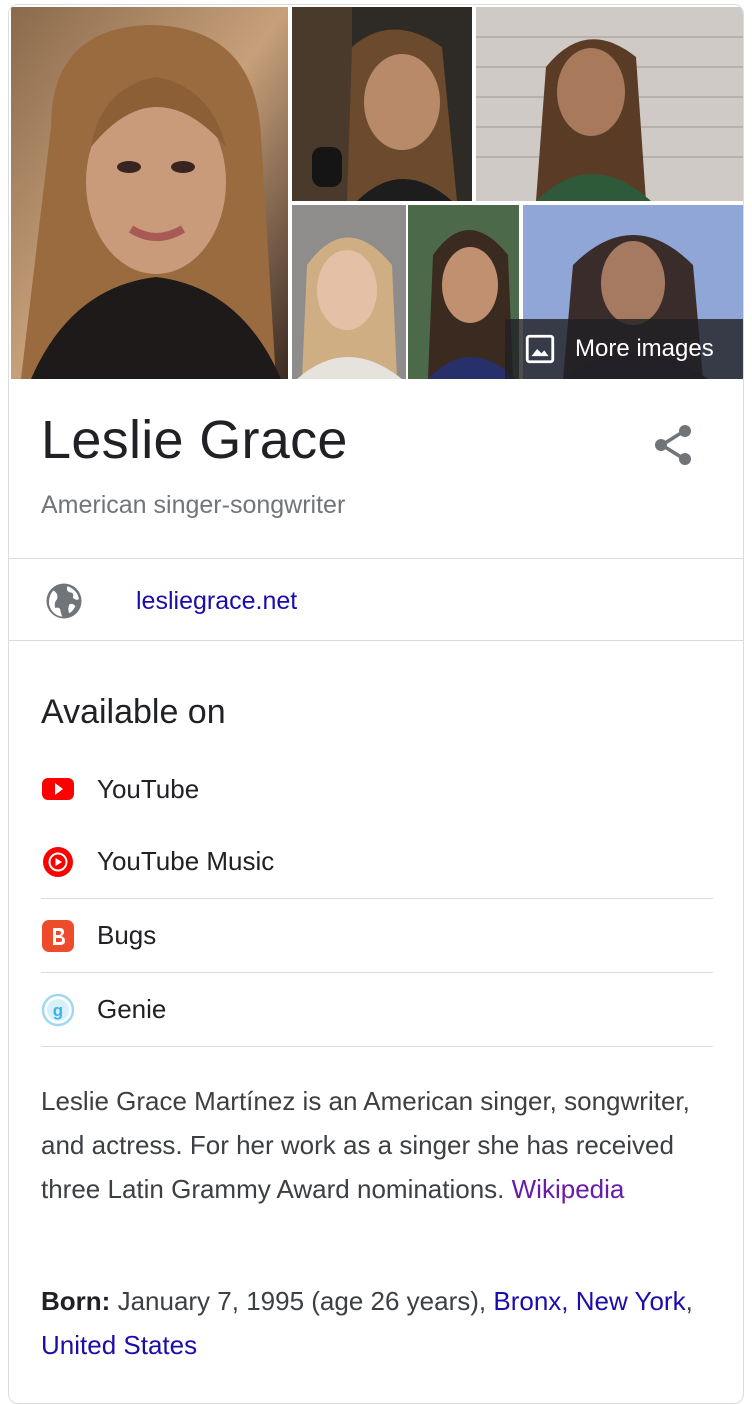  I want to click on platform-genie: g Genie, so click(377, 1010).